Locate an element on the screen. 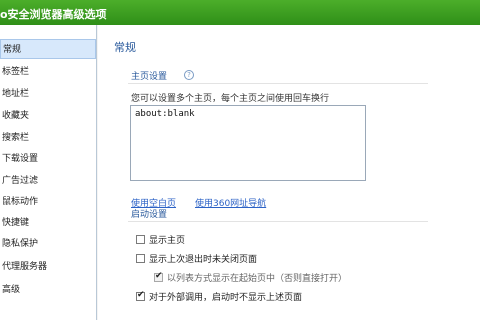  sidebar-item-adblock: 广告过滤 is located at coordinates (48, 181).